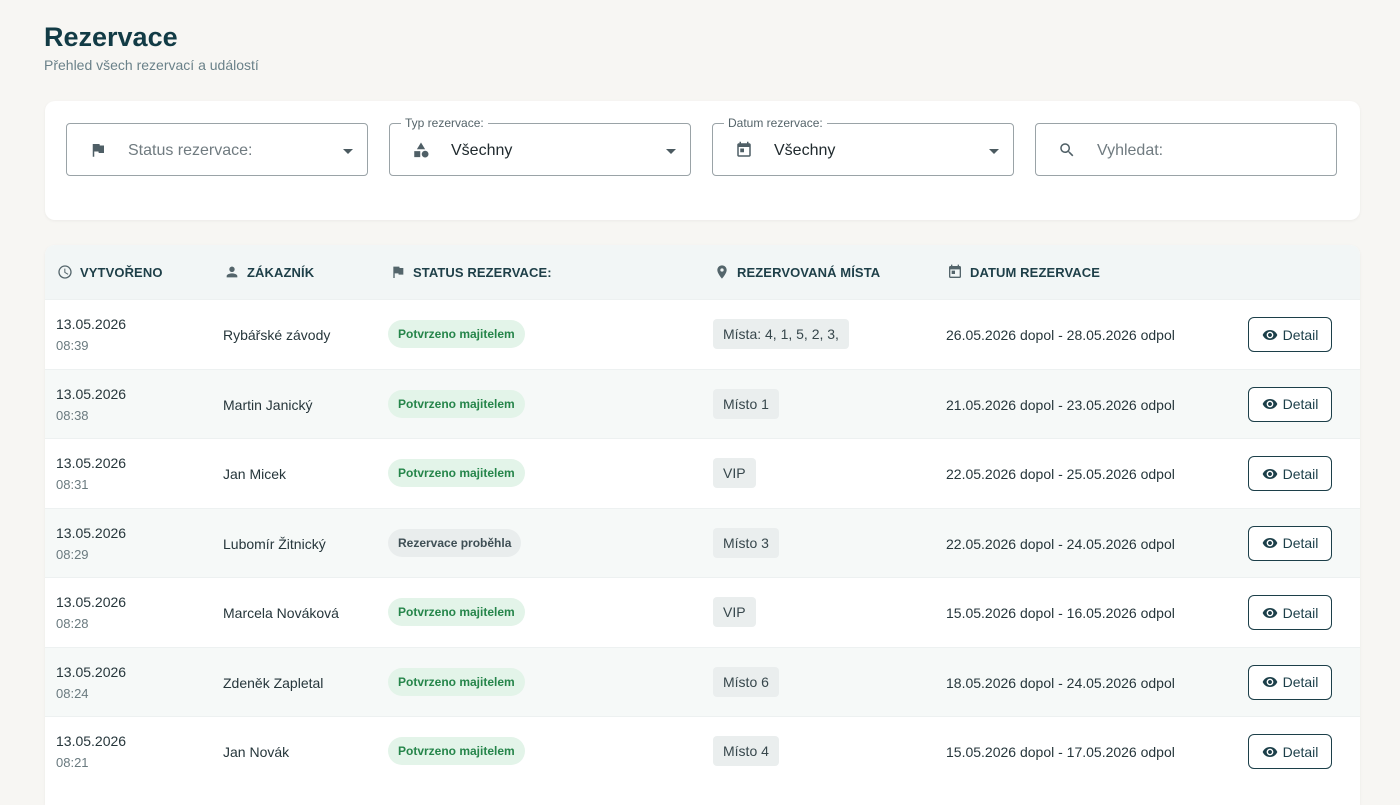 Image resolution: width=1400 pixels, height=805 pixels. I want to click on type-filter-select: Typ rezervace: Všechny, so click(540, 146).